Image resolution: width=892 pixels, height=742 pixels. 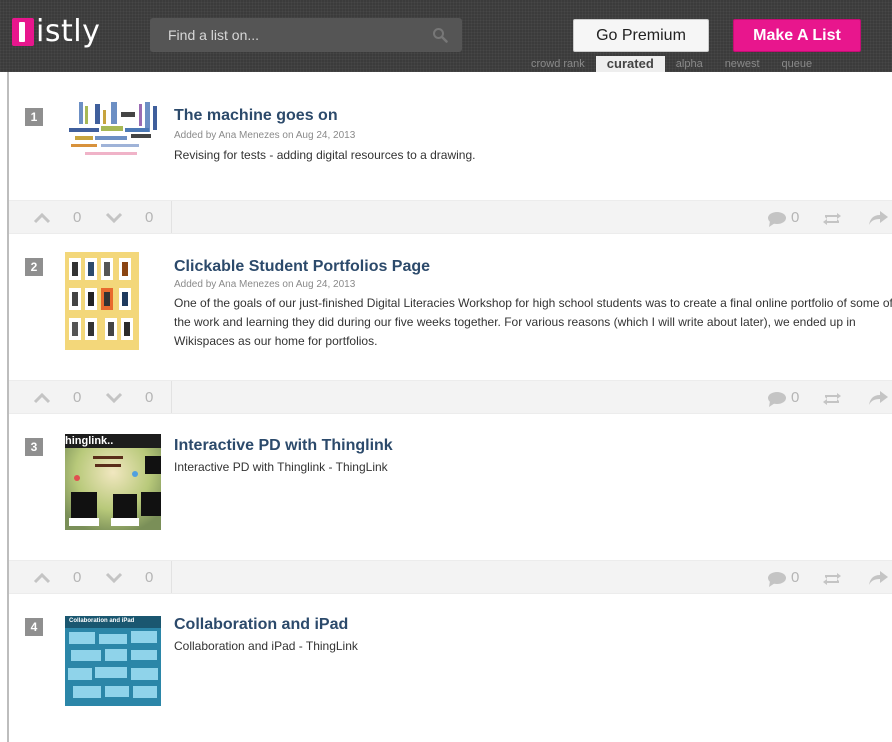 I want to click on student-grid-image, so click(x=102, y=301).